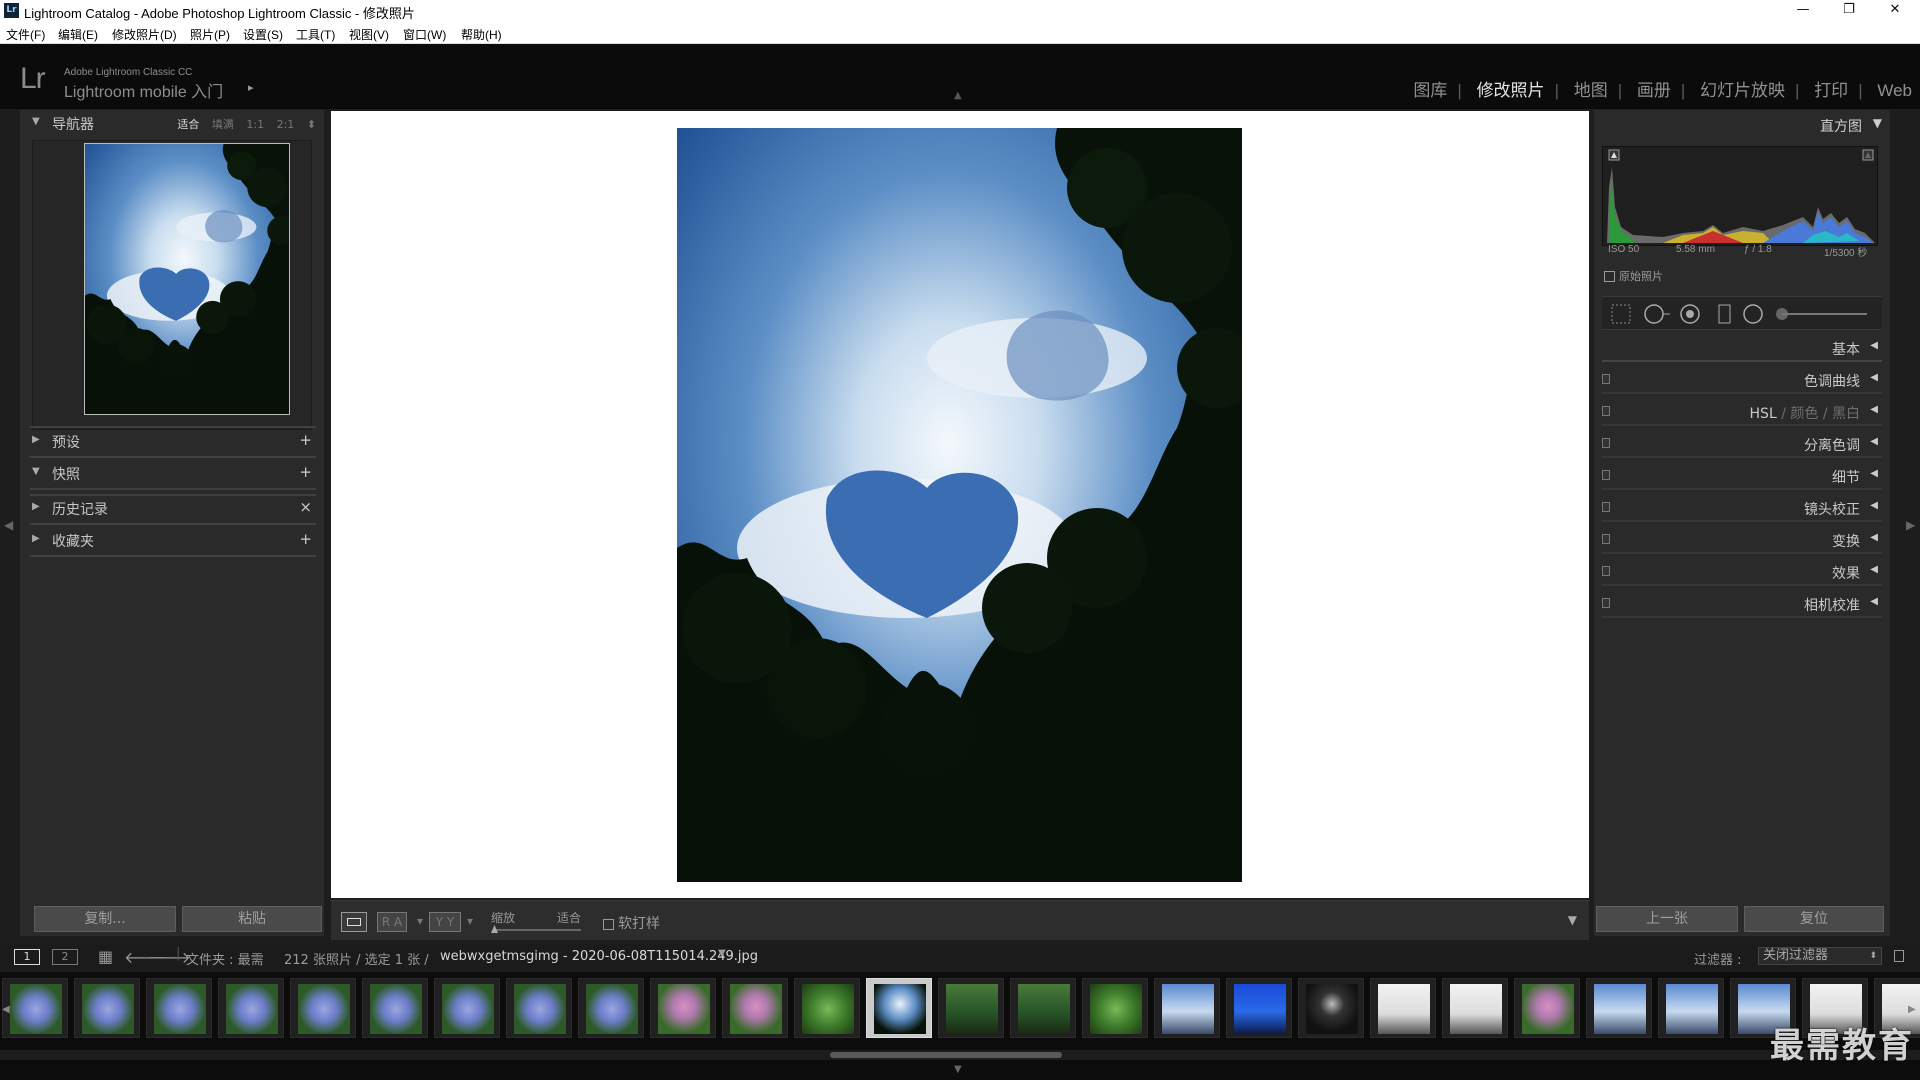  I want to click on panel-split-toning: 分离色调 ◀, so click(1742, 444).